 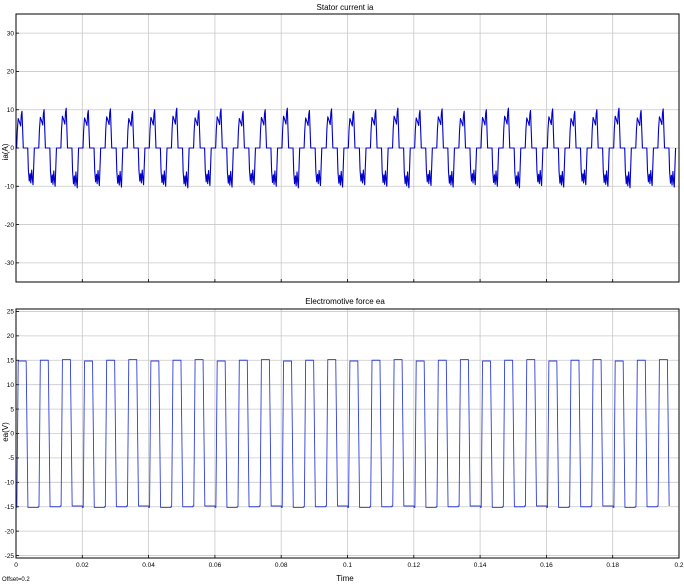 What do you see at coordinates (11, 360) in the screenshot?
I see `emf-ytick-label: 15` at bounding box center [11, 360].